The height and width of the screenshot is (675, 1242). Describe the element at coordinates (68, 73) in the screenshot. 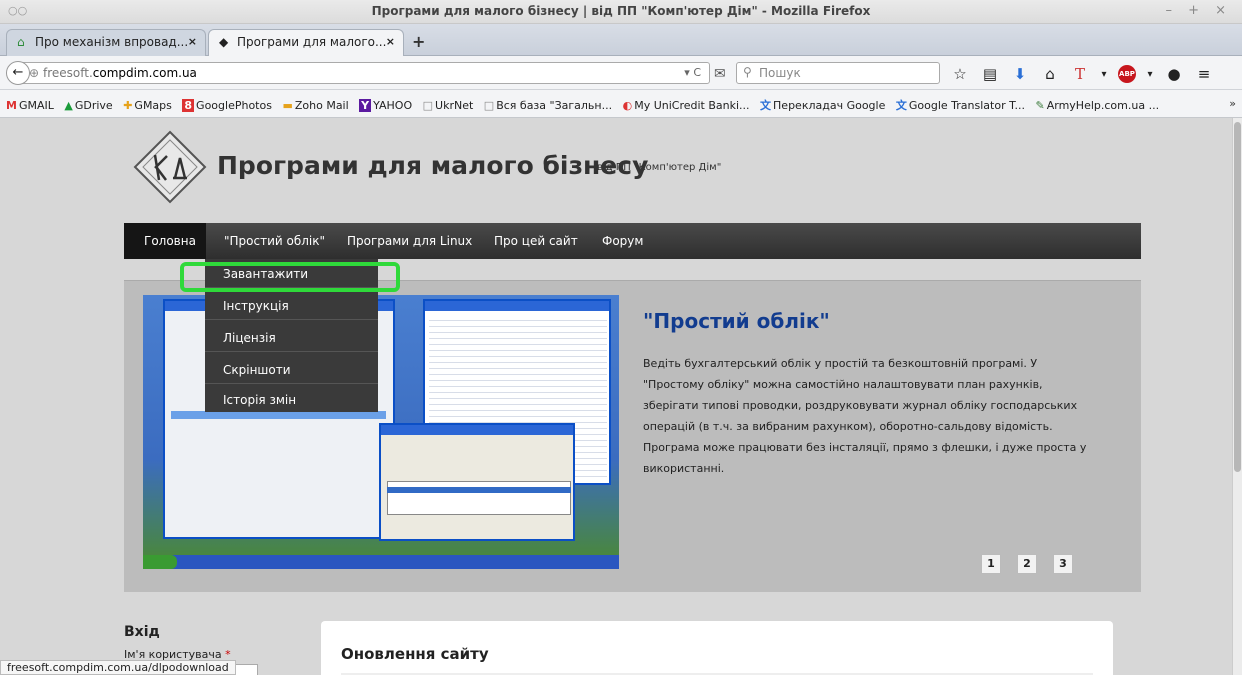

I see `url-prefix: freesoft.` at that location.